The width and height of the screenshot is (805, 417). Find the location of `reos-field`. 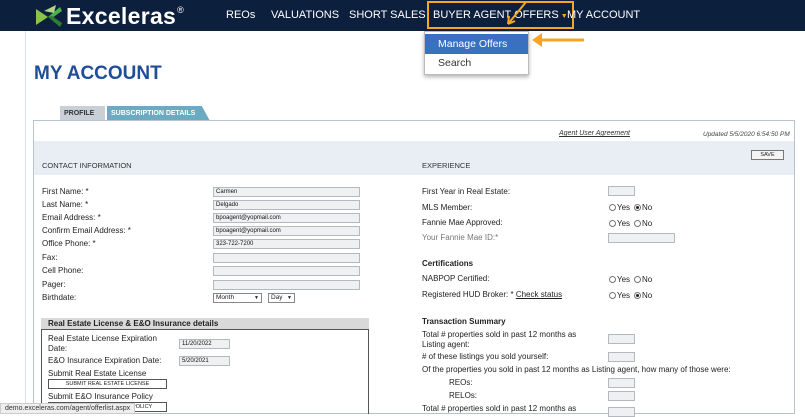

reos-field is located at coordinates (621, 383).